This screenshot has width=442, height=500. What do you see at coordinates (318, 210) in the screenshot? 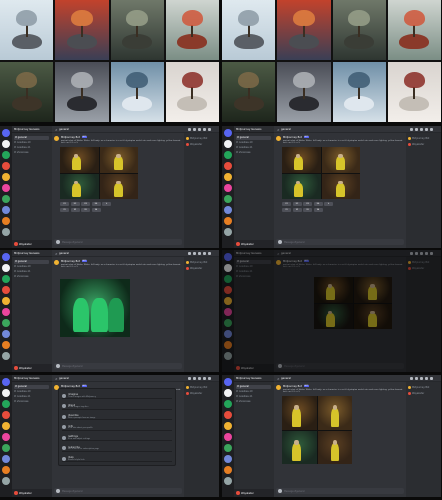
I see `variation-button: V4` at bounding box center [318, 210].